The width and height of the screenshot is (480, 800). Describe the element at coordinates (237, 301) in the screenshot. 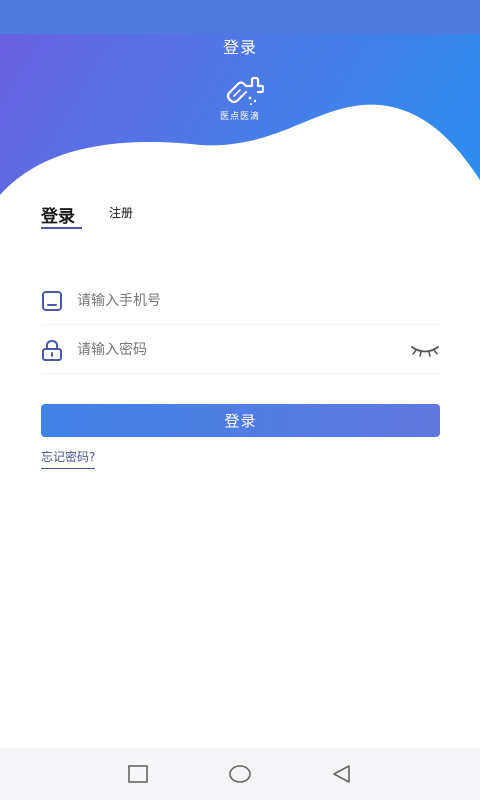

I see `phone-input` at that location.